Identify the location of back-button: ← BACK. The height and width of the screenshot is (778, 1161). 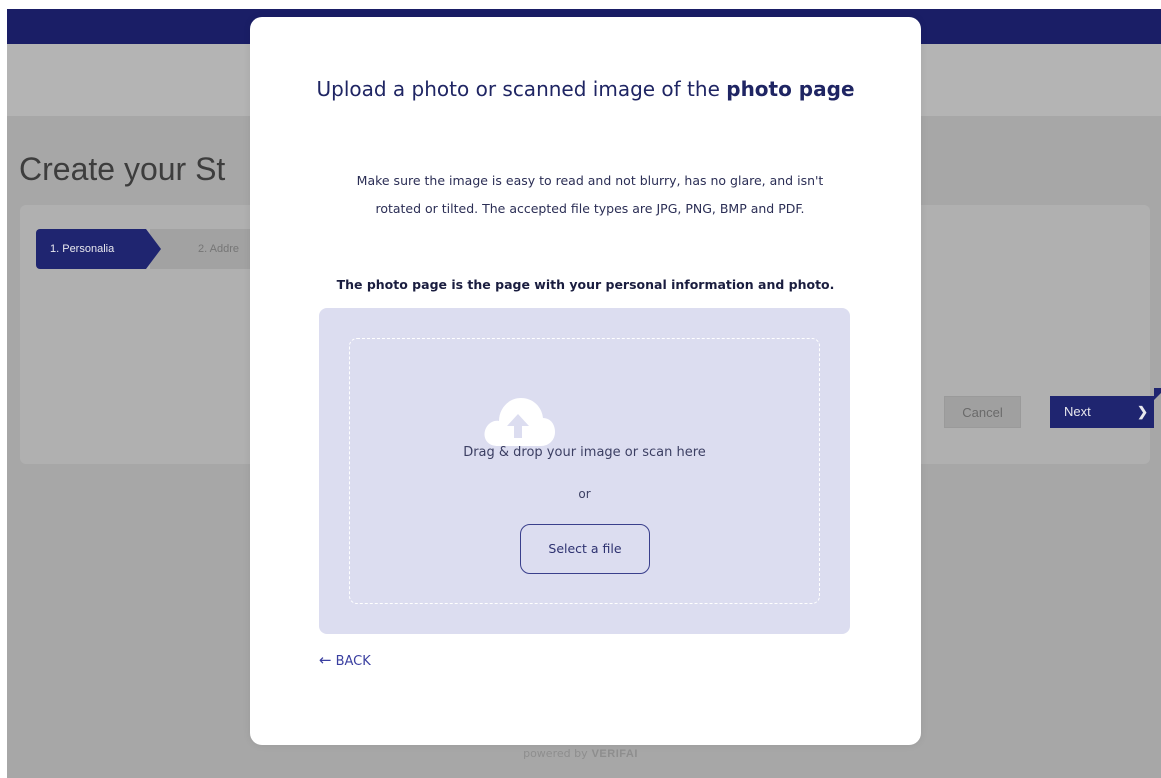
(345, 660).